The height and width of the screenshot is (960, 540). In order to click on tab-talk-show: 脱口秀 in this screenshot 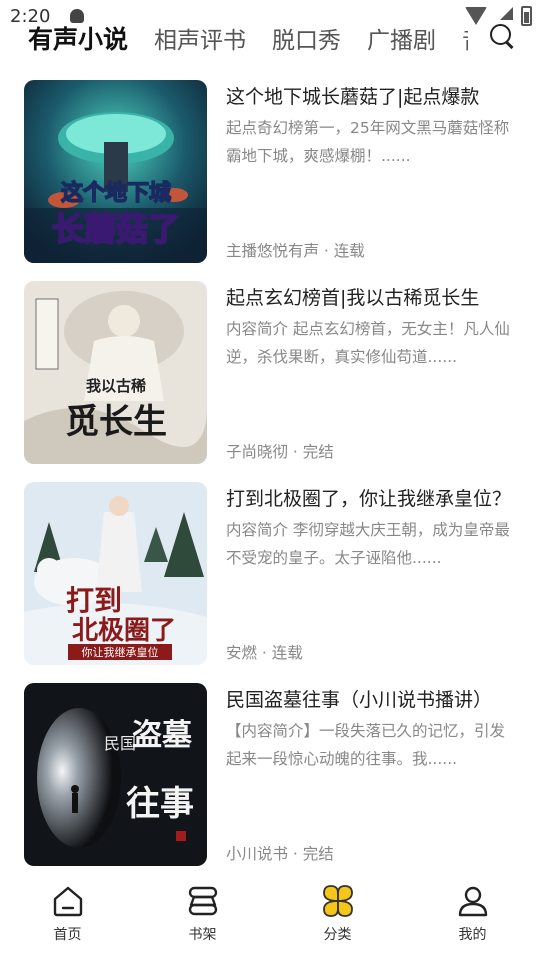, I will do `click(306, 38)`.